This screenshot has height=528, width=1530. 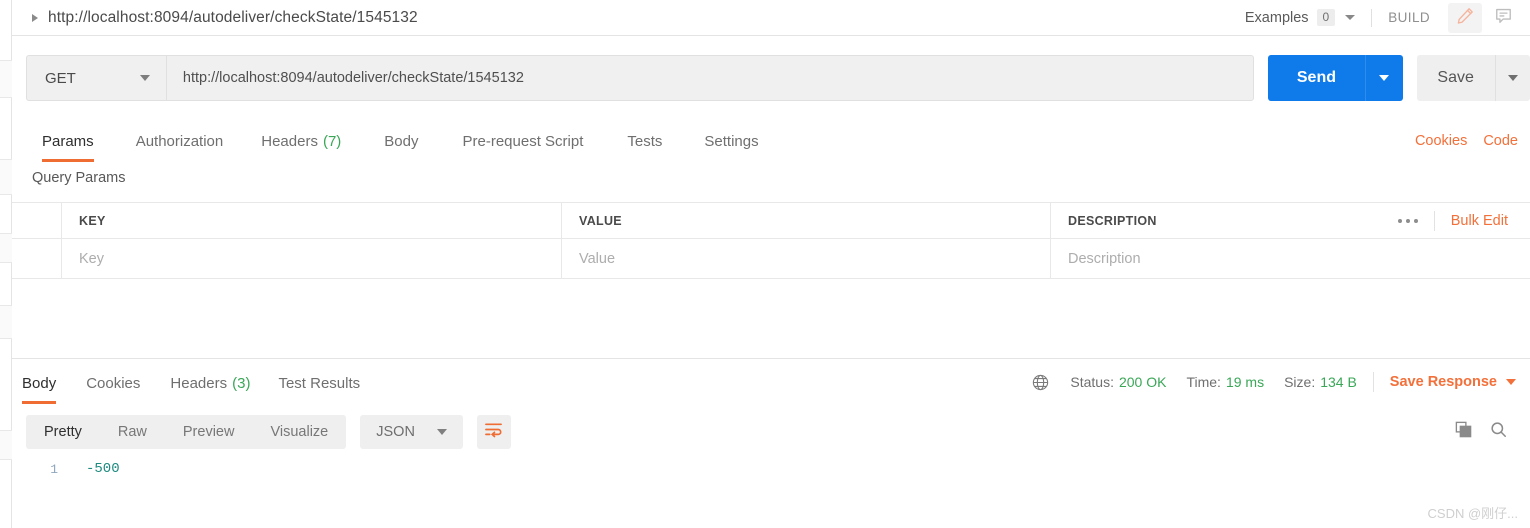 I want to click on search-icon, so click(x=1498, y=432).